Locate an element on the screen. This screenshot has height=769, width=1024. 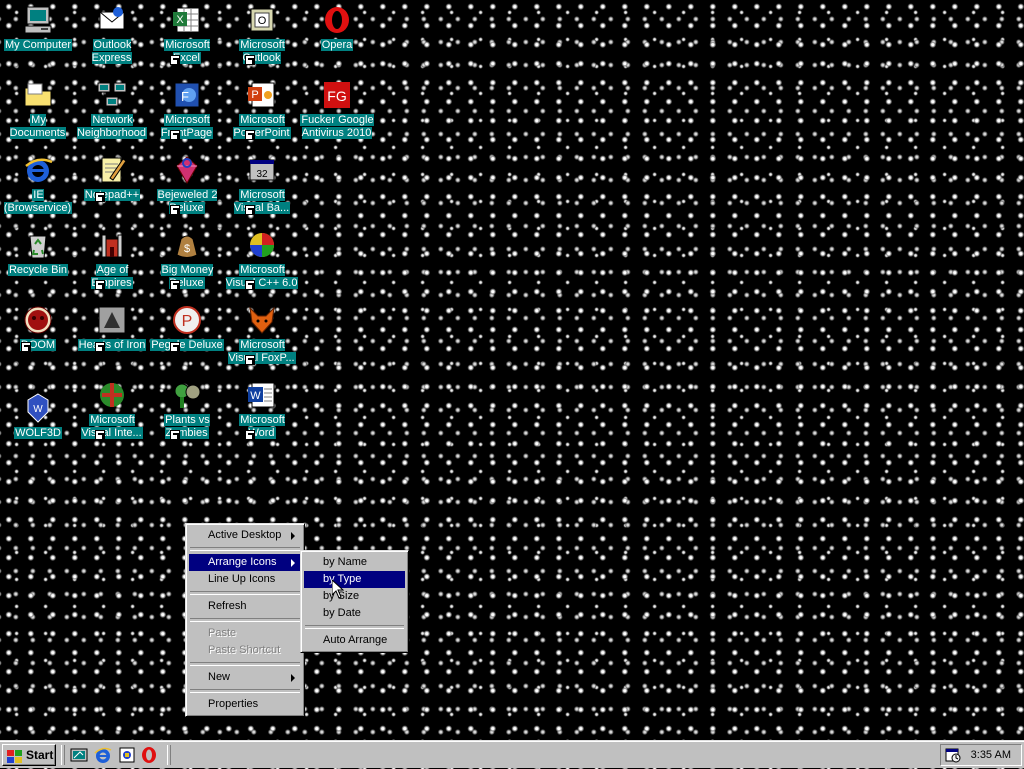
desktop-icon-word: W Microsoft Word is located at coordinates (262, 409).